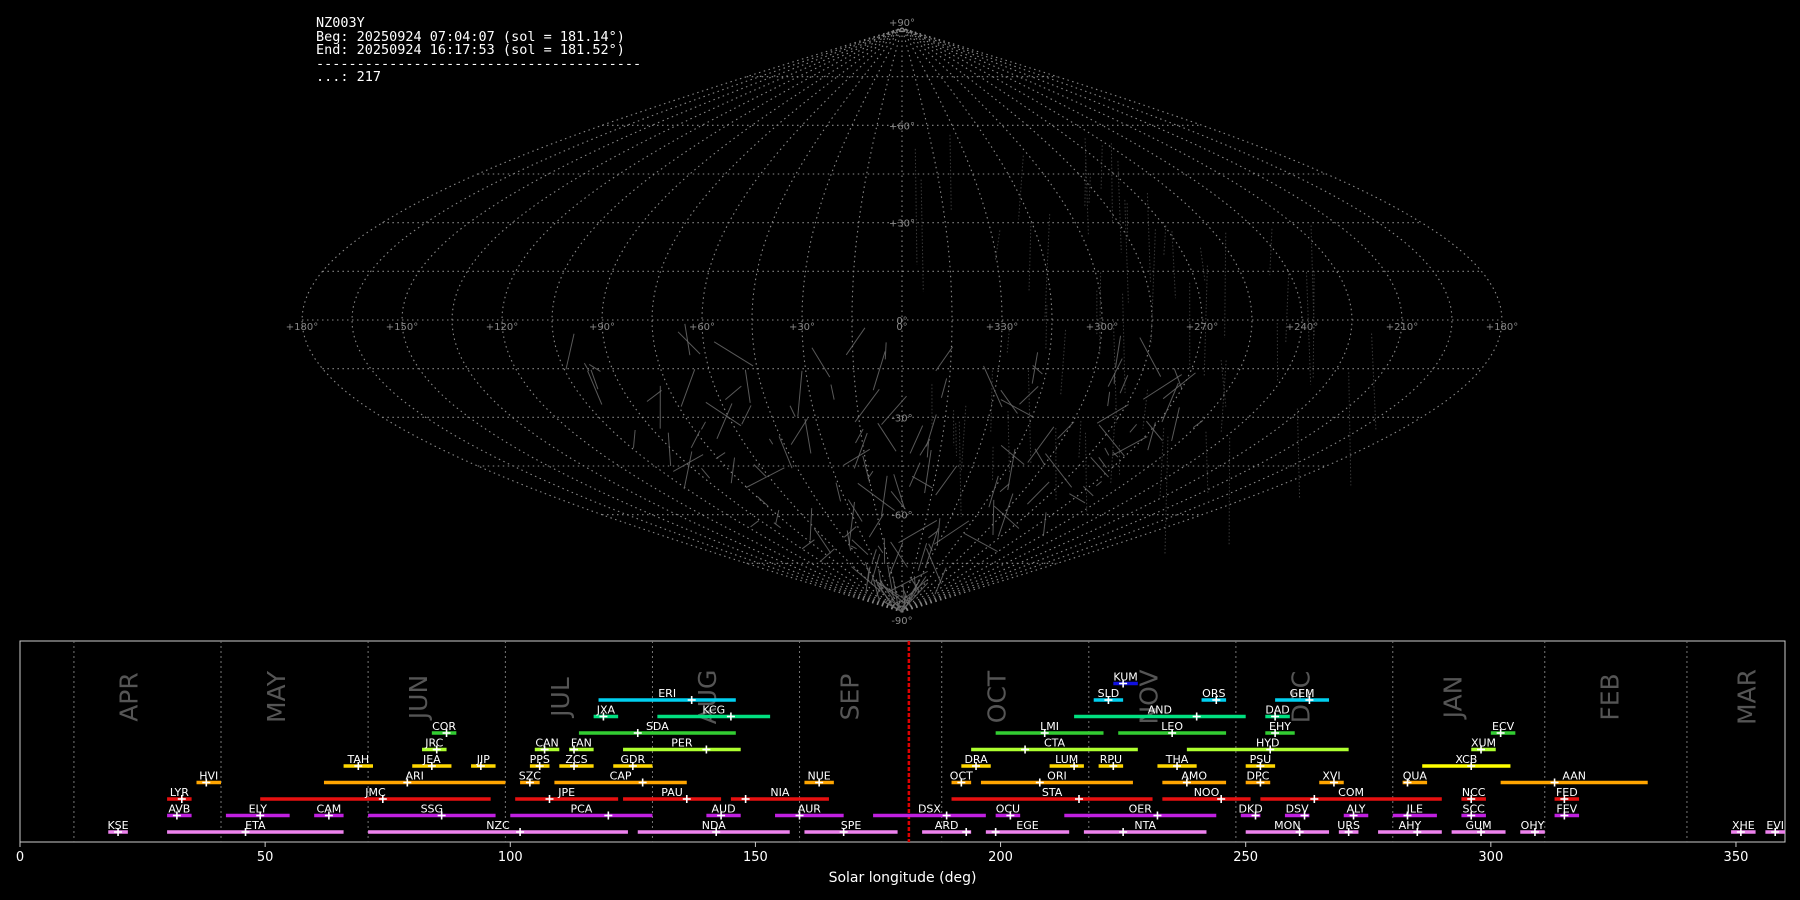  I want to click on shower-label: PCA, so click(581, 809).